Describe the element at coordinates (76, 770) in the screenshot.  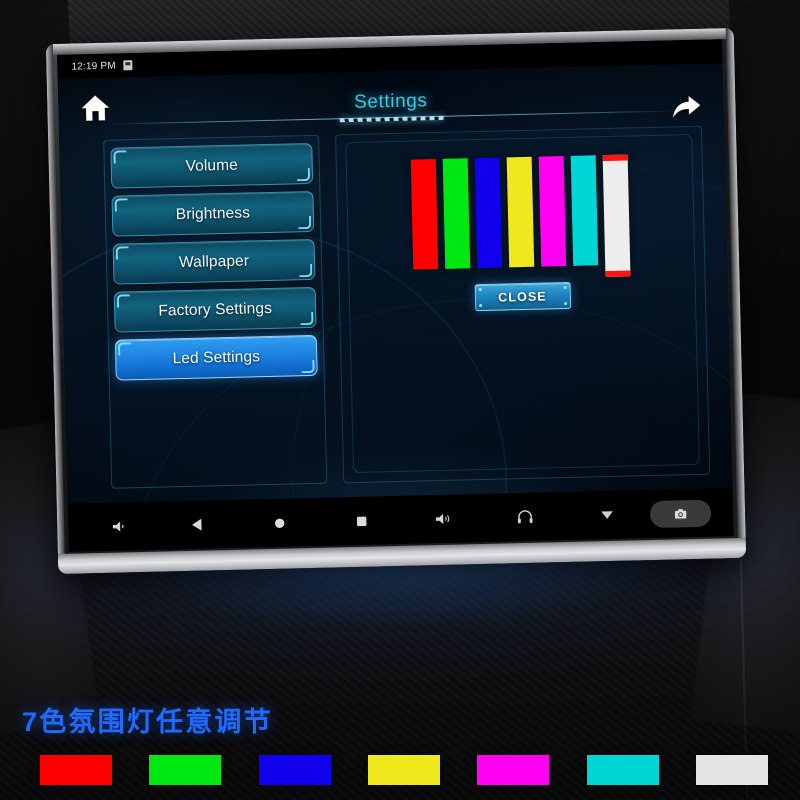
I see `promo-swatch-red` at that location.